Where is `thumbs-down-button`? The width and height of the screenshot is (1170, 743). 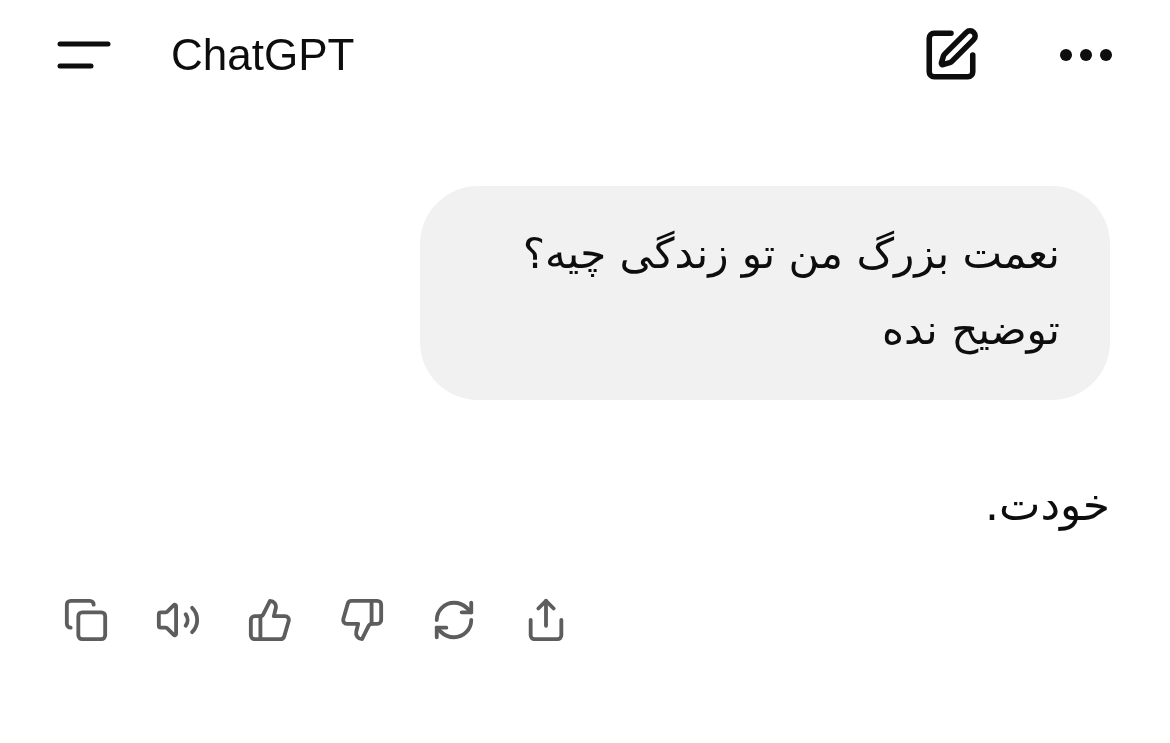
thumbs-down-button is located at coordinates (362, 620).